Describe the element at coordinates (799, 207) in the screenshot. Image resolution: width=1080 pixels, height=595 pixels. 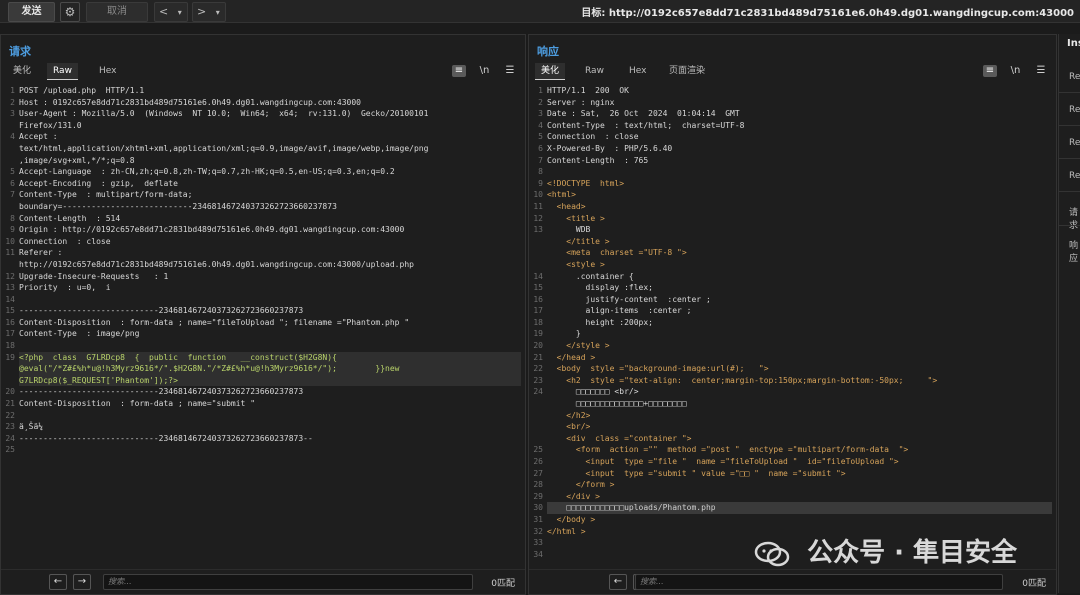
I see `code-line: <head>` at that location.